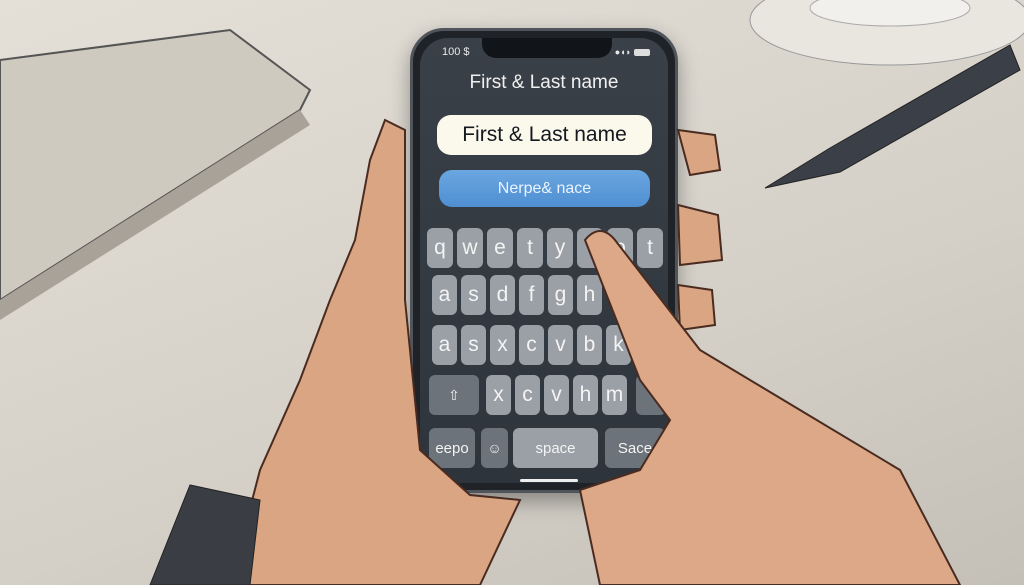 Image resolution: width=1024 pixels, height=585 pixels. Describe the element at coordinates (635, 448) in the screenshot. I see `return-key: Sace` at that location.